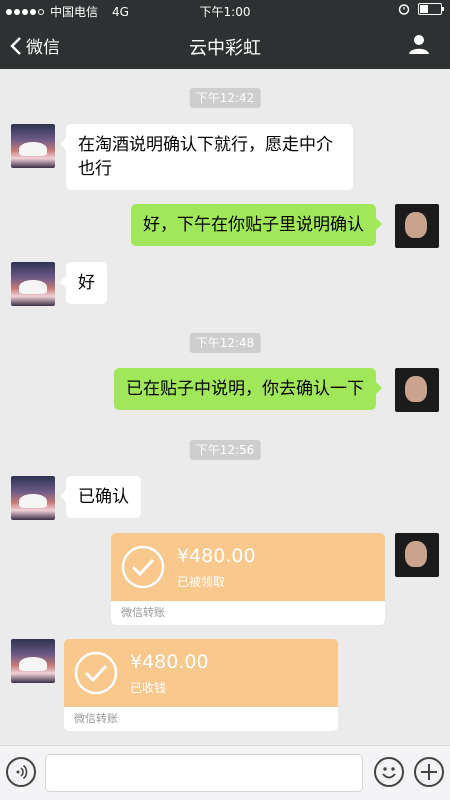 This screenshot has width=450, height=800. I want to click on nav-bar: 微信 云中彩虹, so click(225, 45).